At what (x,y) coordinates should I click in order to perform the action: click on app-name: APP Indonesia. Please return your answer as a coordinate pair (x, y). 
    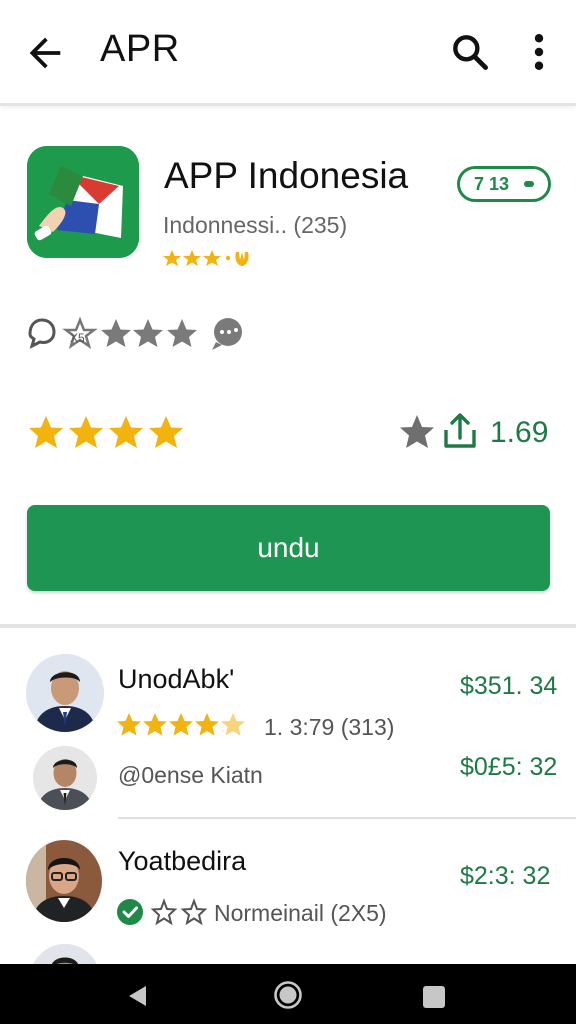
    Looking at the image, I should click on (286, 175).